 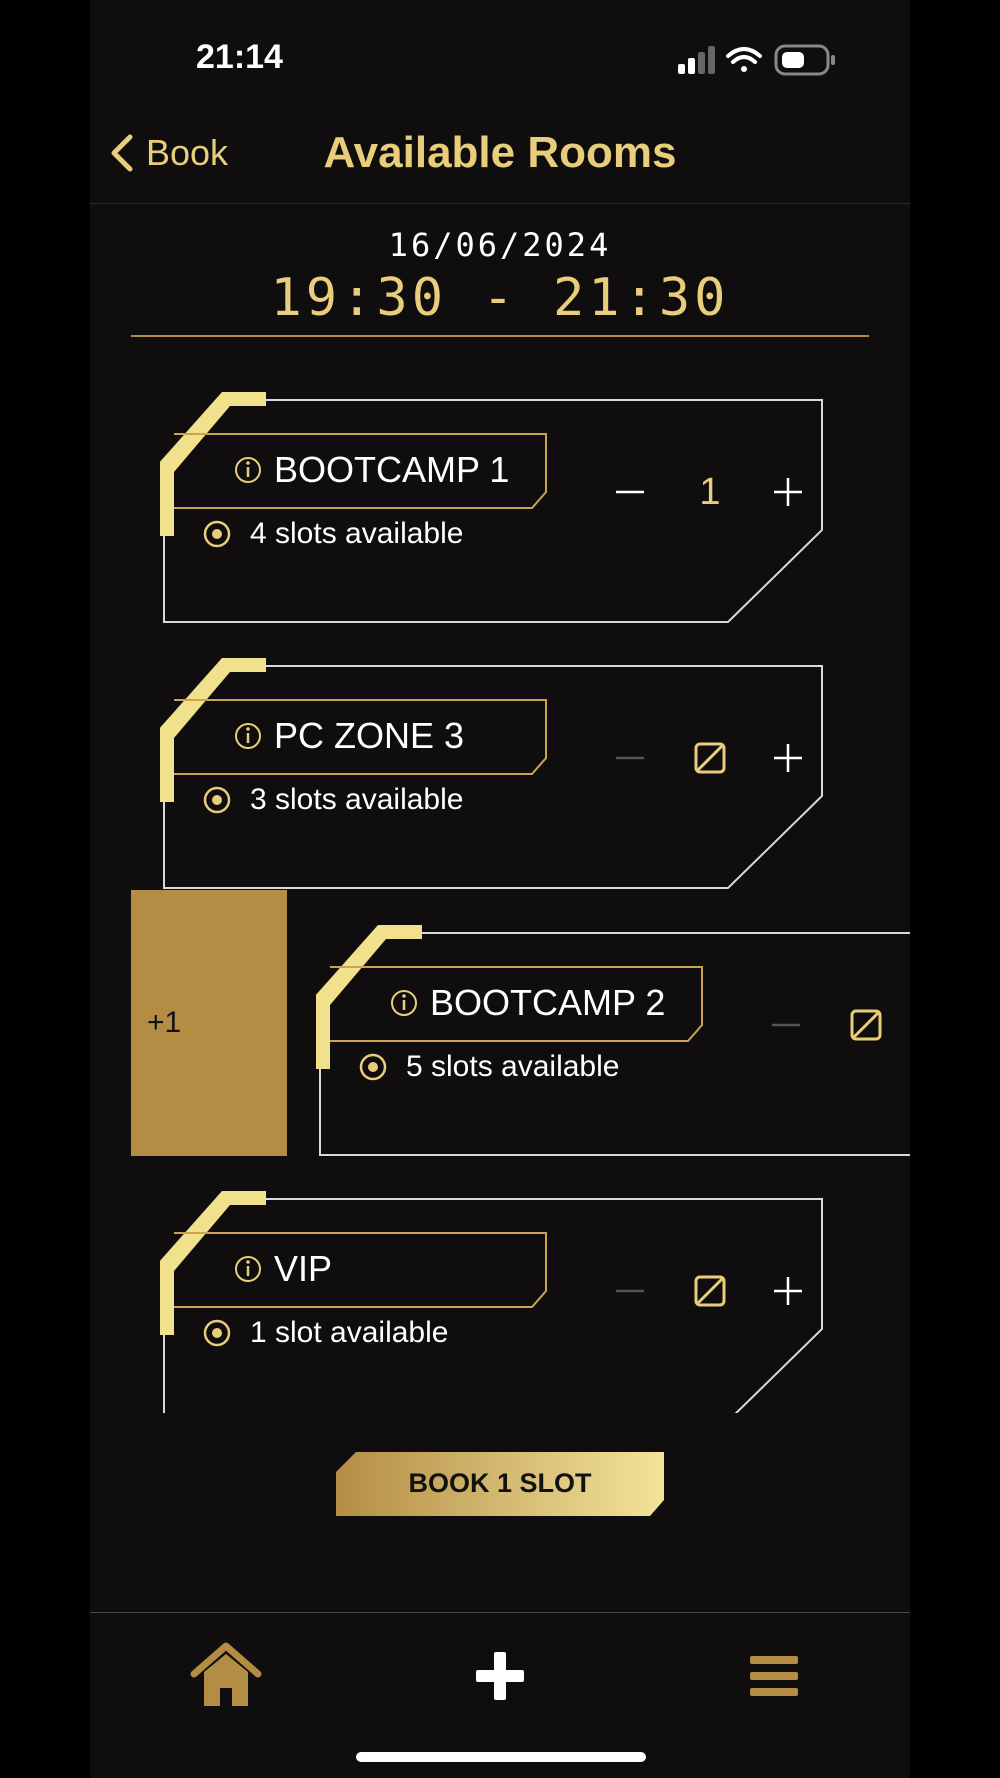 I want to click on slots-available: 1 slot available, so click(x=325, y=1333).